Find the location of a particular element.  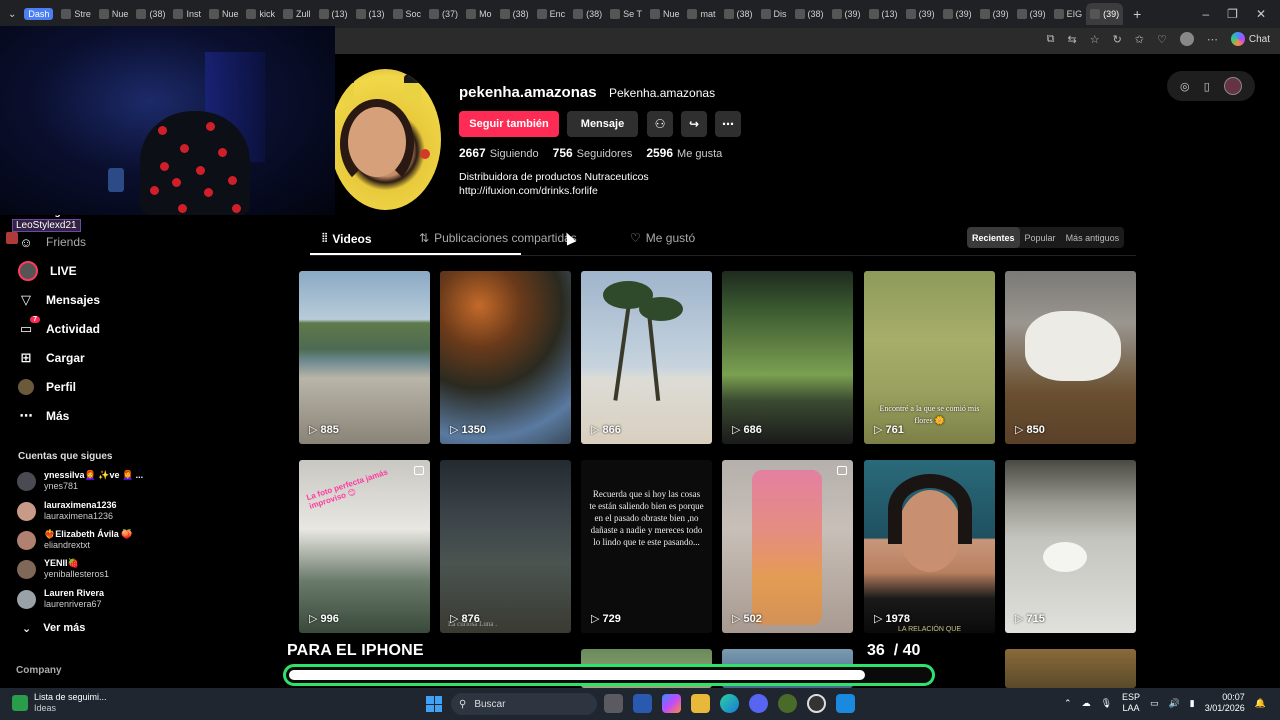

sort-recent: Recientes is located at coordinates (993, 237).